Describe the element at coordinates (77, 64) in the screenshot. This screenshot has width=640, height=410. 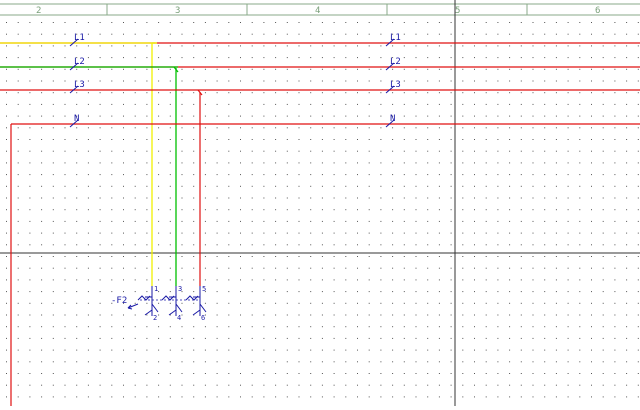
I see `wire-marker-L2-left: L2` at that location.